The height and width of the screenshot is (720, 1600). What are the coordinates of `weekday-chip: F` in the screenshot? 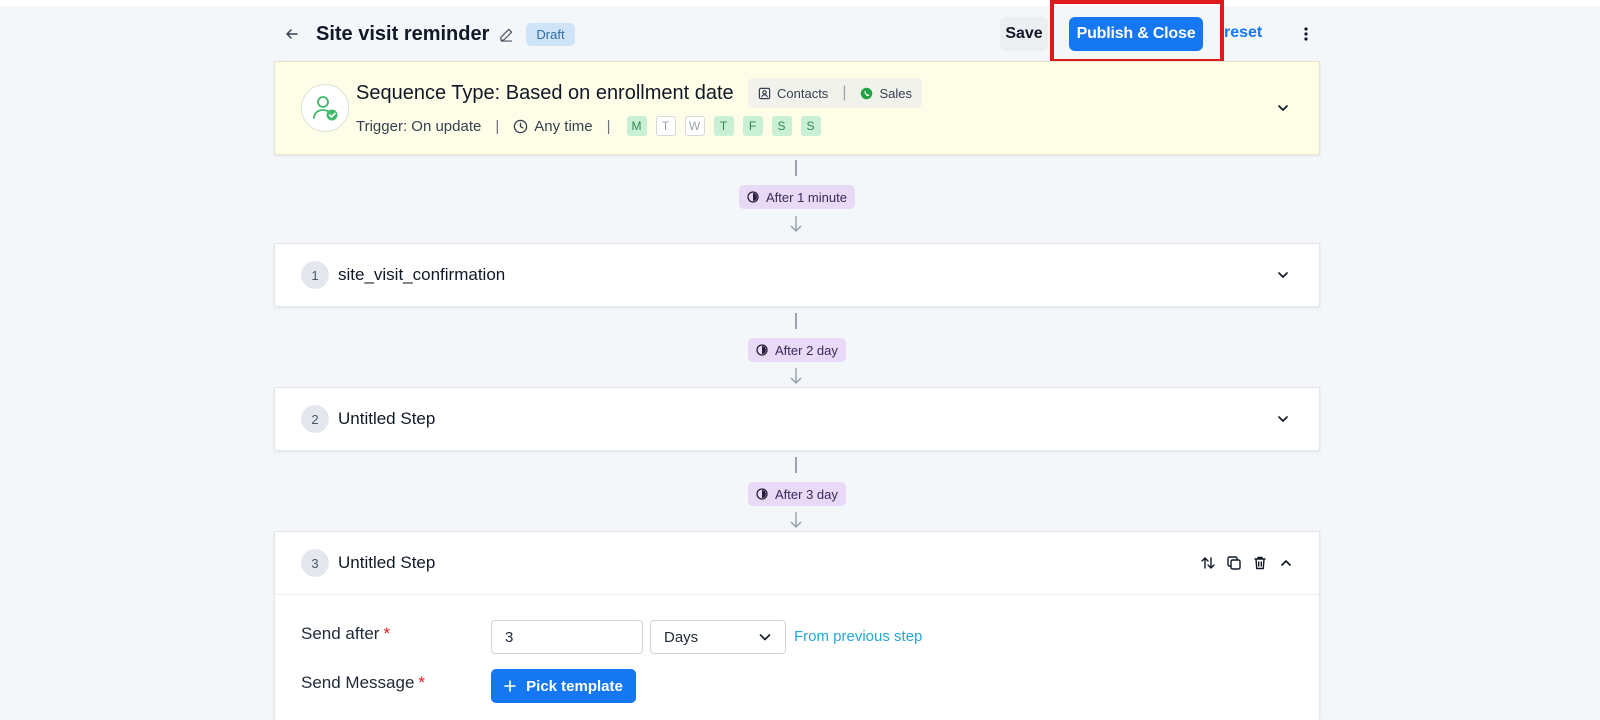 It's located at (752, 126).